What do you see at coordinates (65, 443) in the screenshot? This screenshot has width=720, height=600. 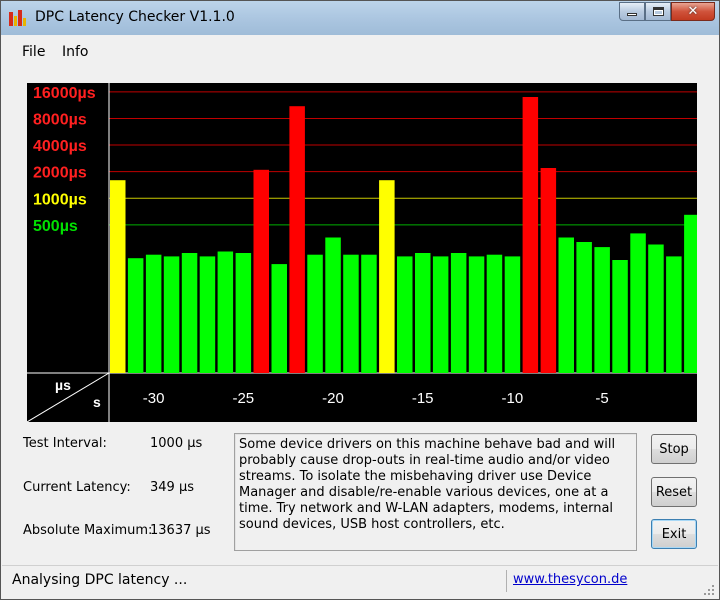 I see `test-interval-label: Test Interval:` at bounding box center [65, 443].